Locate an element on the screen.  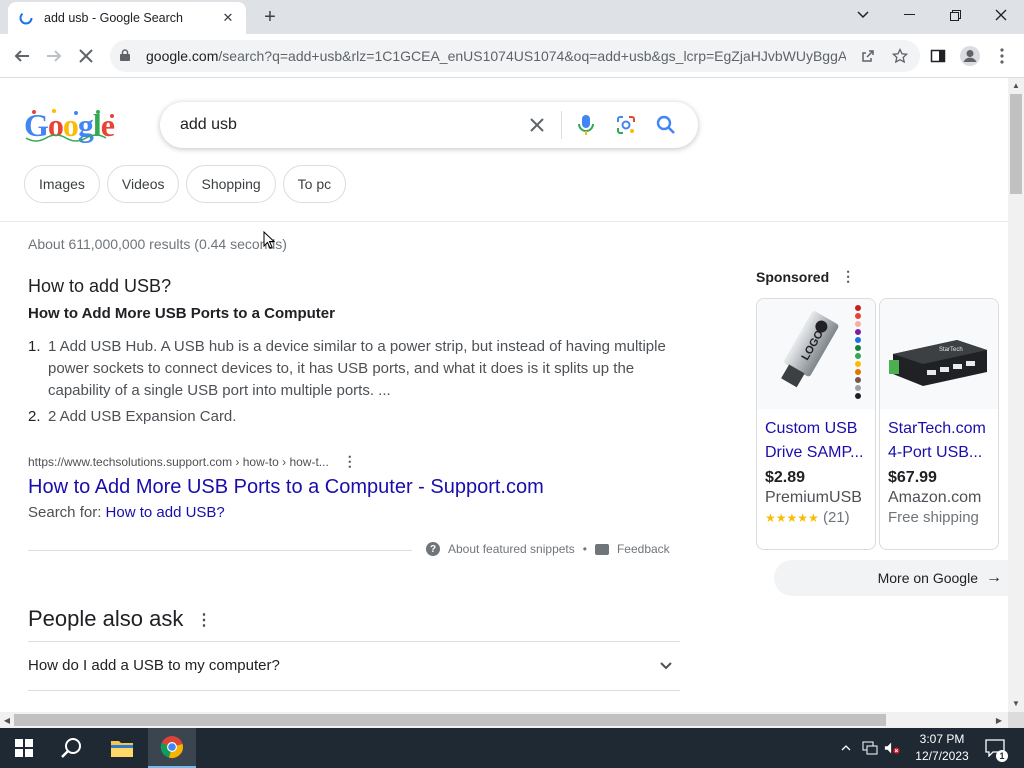
network-icon is located at coordinates (870, 748).